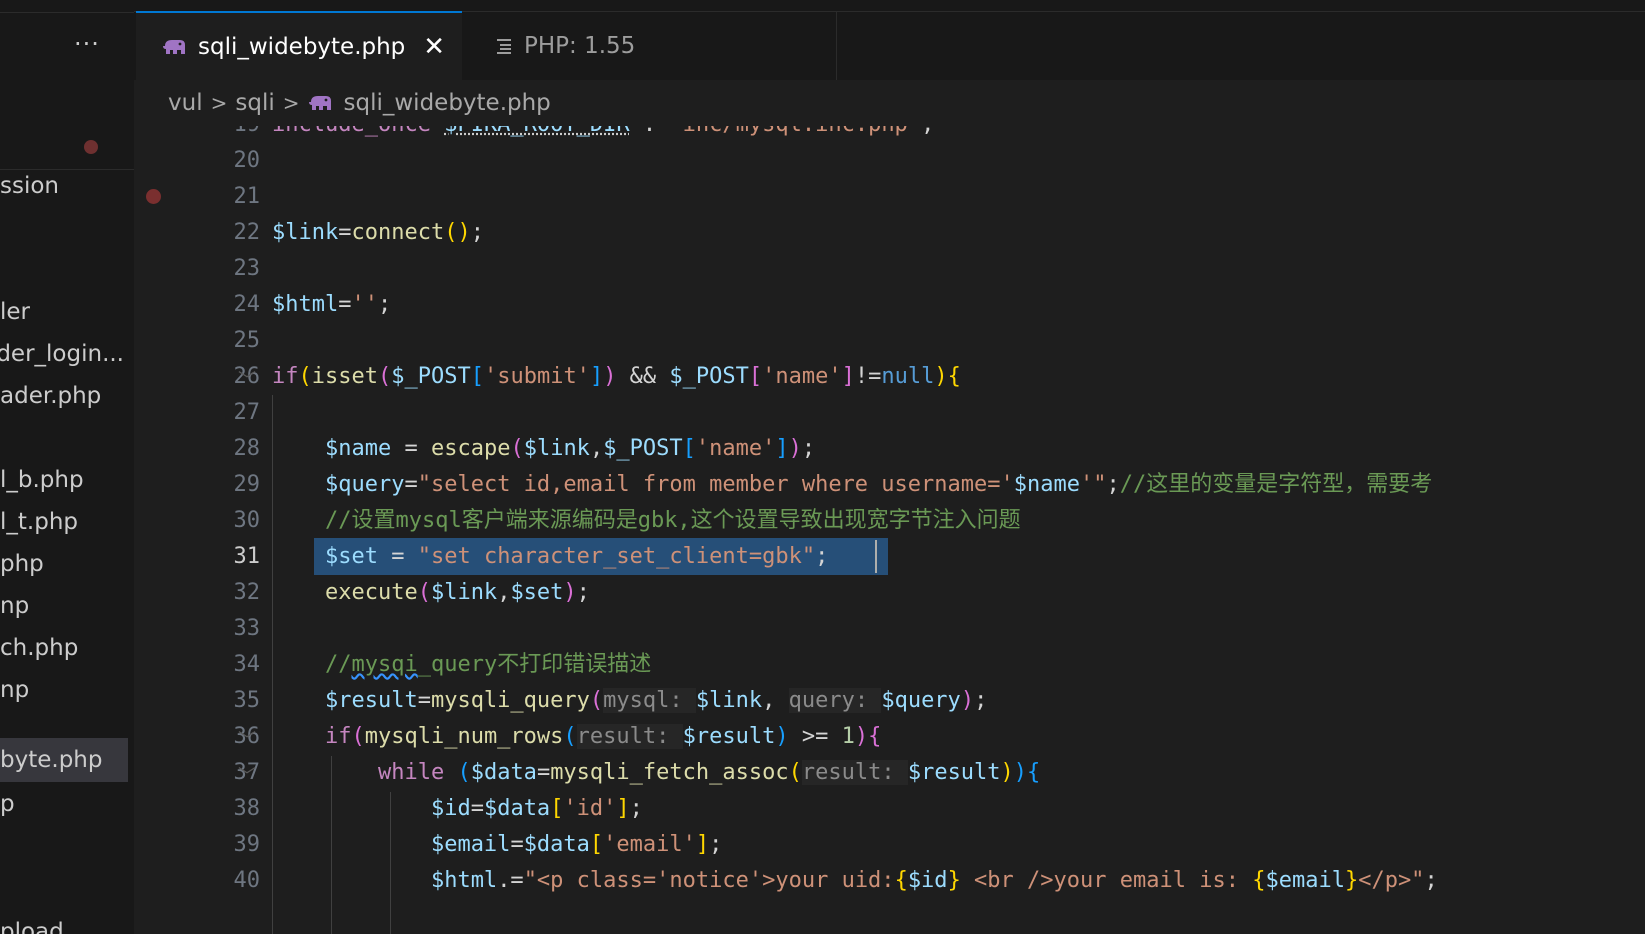 This screenshot has height=934, width=1645. Describe the element at coordinates (650, 46) in the screenshot. I see `tab-php-outline: PHP: 1.55` at that location.